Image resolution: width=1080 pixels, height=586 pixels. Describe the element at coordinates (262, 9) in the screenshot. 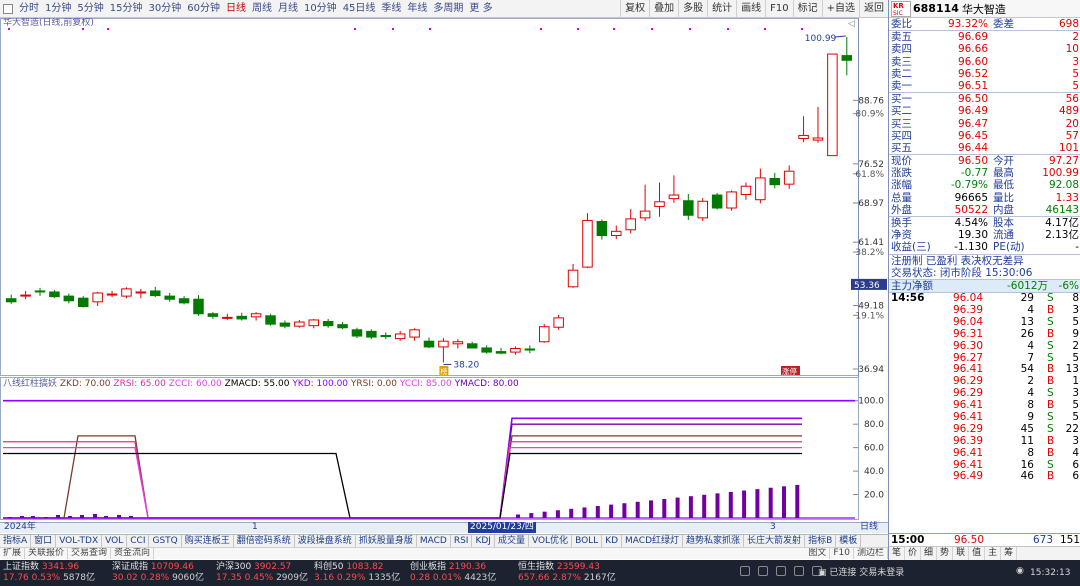

I see `period-tab: 周线` at that location.